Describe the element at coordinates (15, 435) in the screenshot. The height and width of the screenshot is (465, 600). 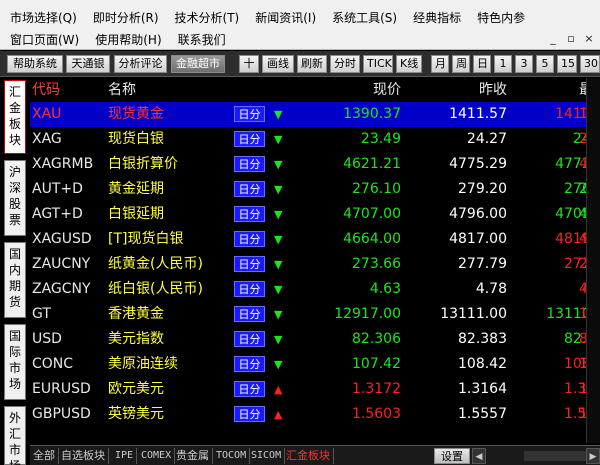
I see `side-tab-forex: 外汇市场` at that location.